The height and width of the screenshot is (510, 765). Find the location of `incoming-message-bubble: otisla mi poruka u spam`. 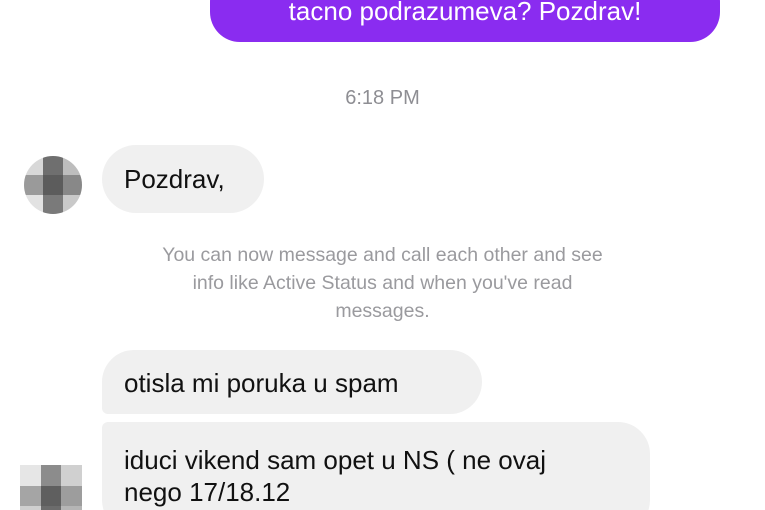

incoming-message-bubble: otisla mi poruka u spam is located at coordinates (292, 382).